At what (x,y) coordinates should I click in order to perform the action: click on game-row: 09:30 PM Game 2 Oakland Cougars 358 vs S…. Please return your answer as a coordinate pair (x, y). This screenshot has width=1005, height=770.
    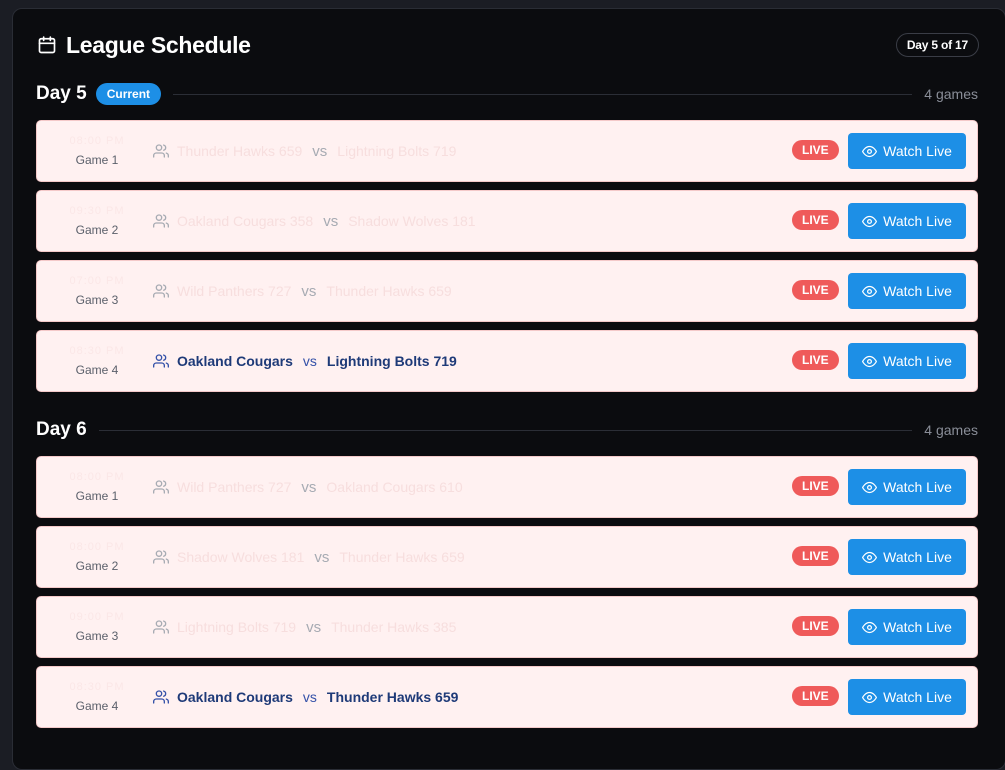
    Looking at the image, I should click on (507, 221).